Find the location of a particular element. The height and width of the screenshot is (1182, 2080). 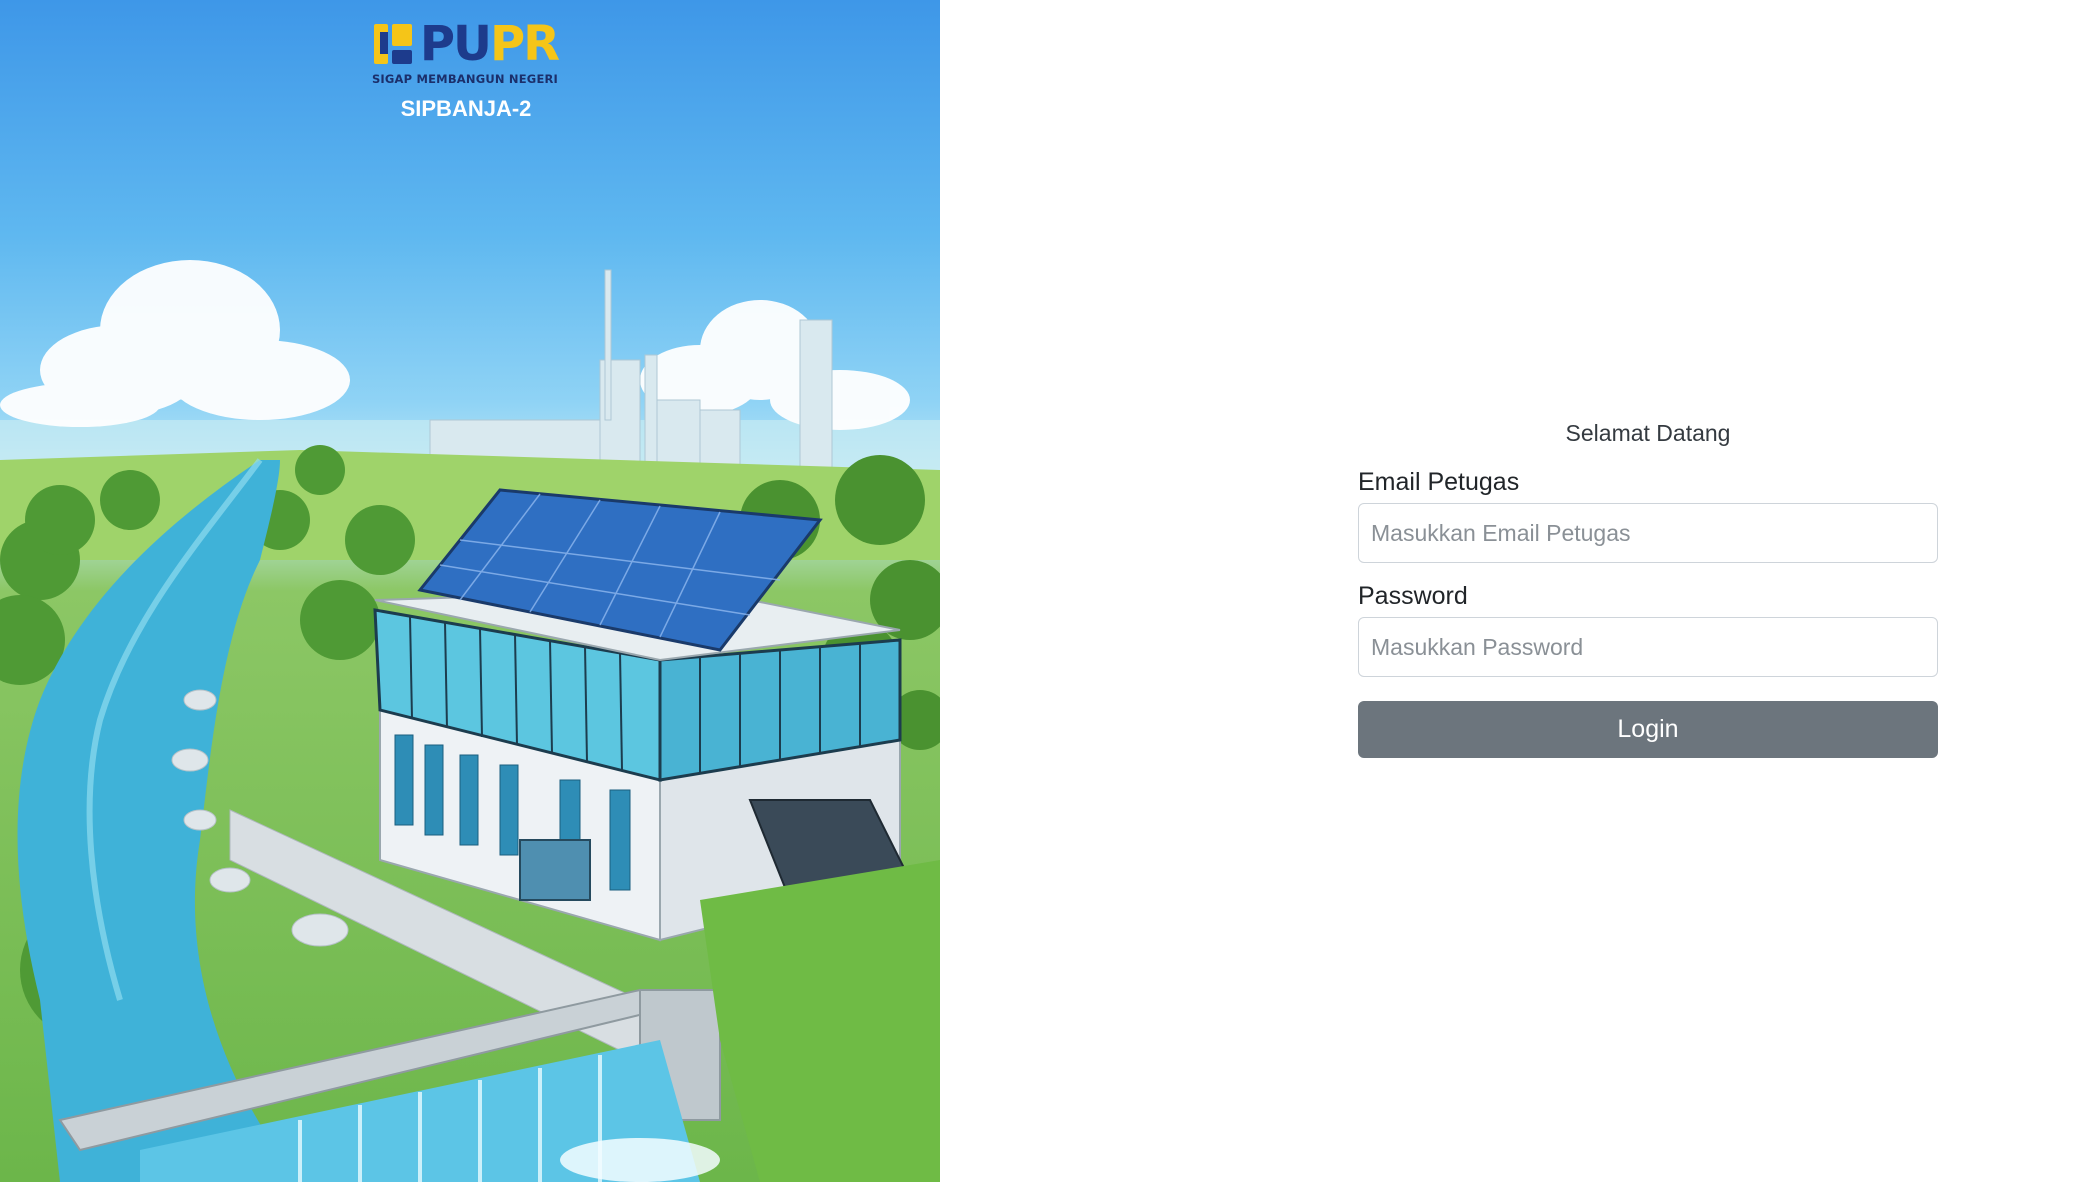

password-input is located at coordinates (1648, 647).